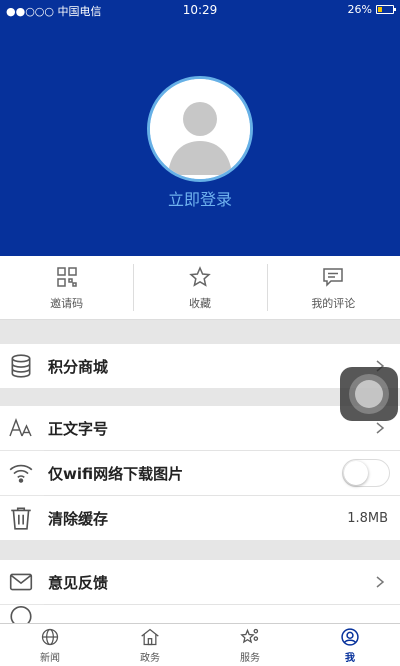  What do you see at coordinates (78, 582) in the screenshot?
I see `feedback-label: 意见反馈` at bounding box center [78, 582].